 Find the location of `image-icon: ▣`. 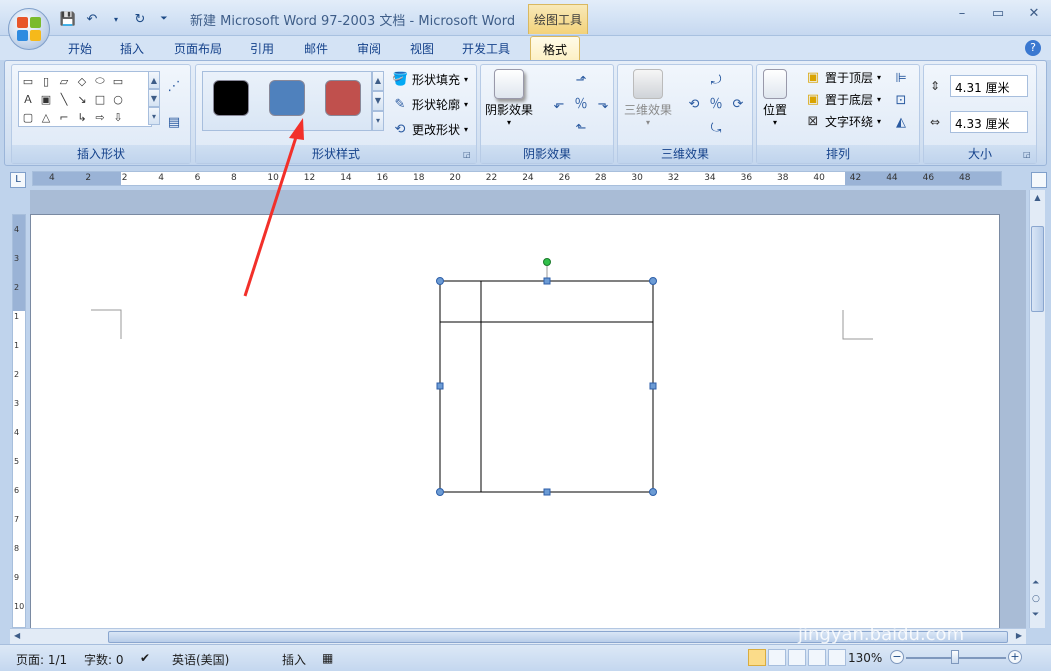

image-icon: ▣ is located at coordinates (46, 99).